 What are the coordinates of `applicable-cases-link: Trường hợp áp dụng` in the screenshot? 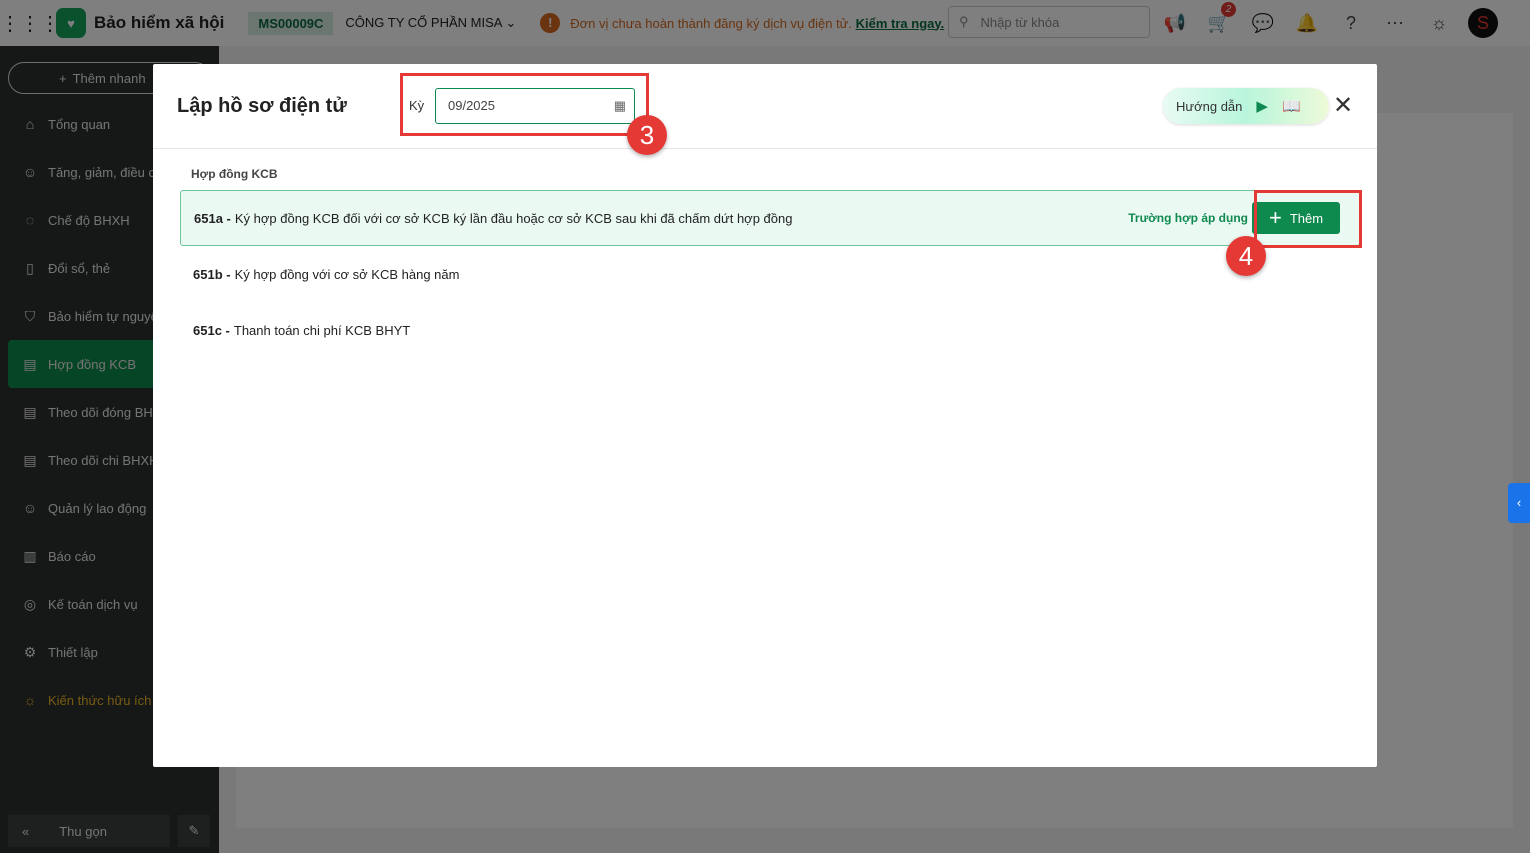 It's located at (1188, 218).